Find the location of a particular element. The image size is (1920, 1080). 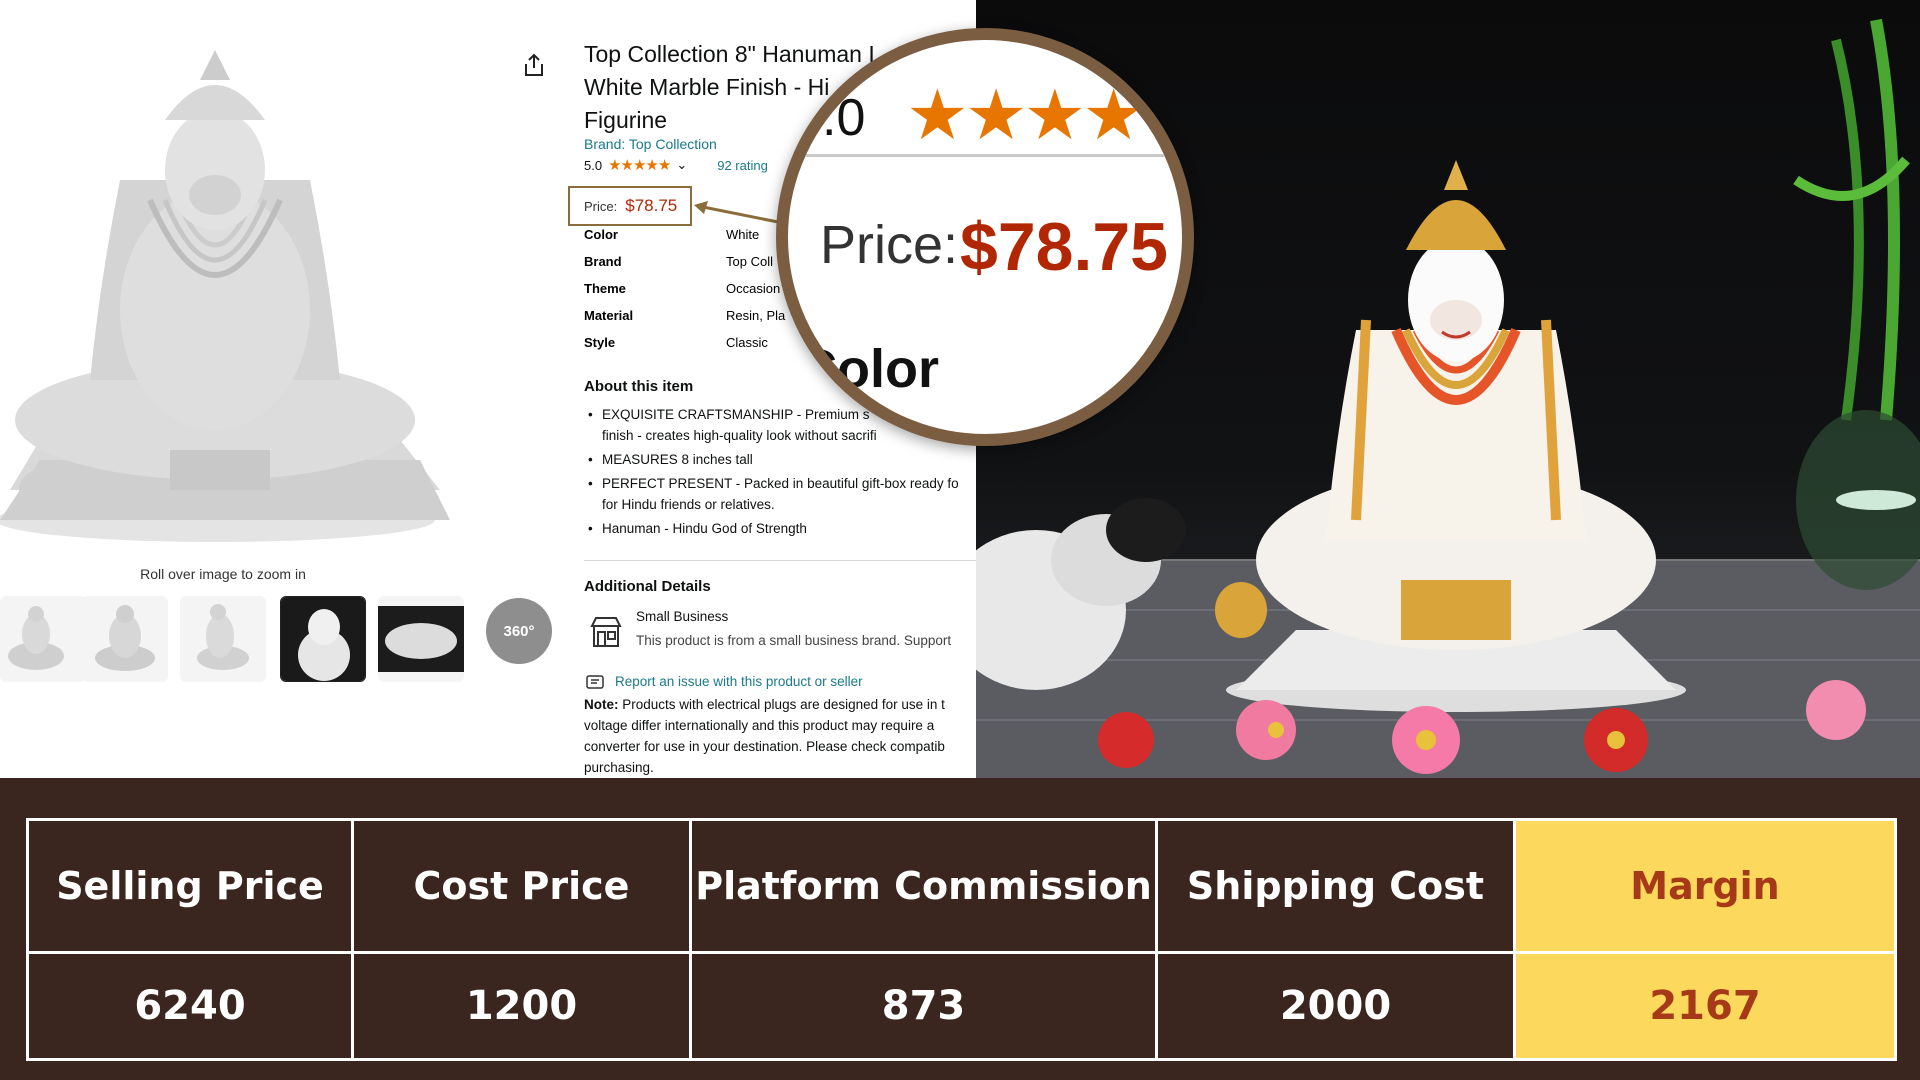

rating-stars: ★★★★★ is located at coordinates (639, 165).